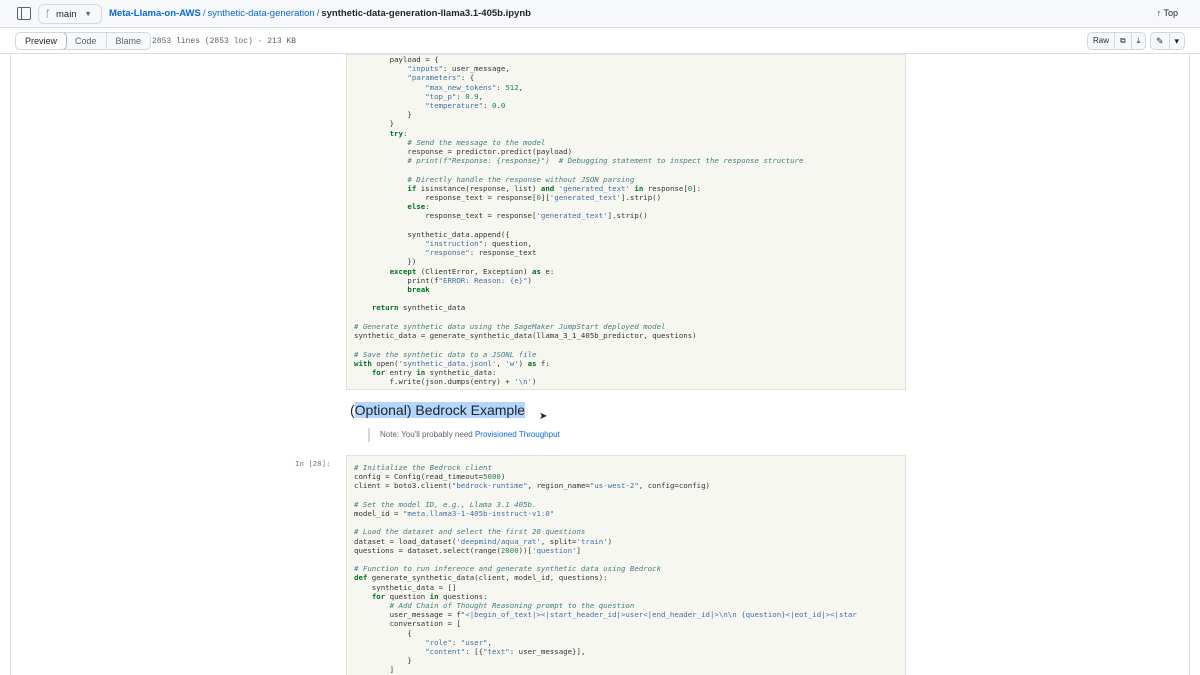 This screenshot has height=675, width=1200. What do you see at coordinates (129, 41) in the screenshot?
I see `tab-blame: Blame` at bounding box center [129, 41].